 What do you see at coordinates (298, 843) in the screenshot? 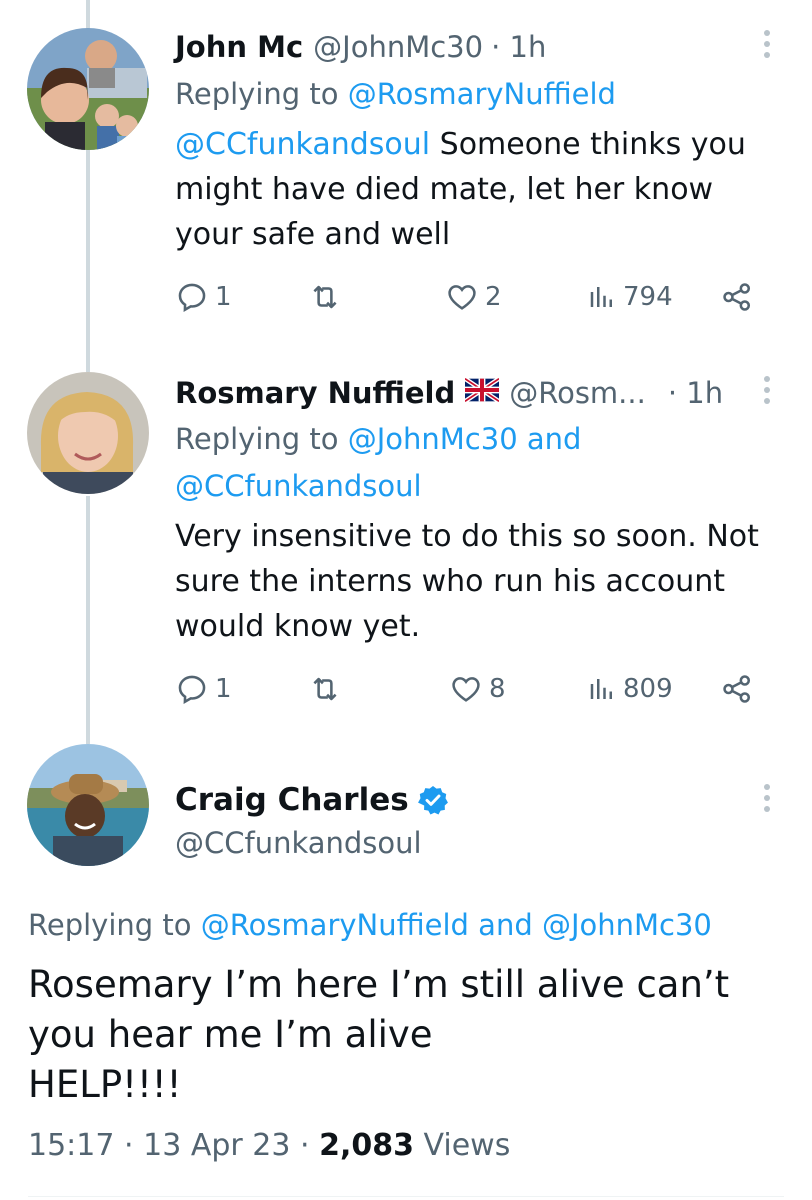
I see `author-handle: @CCfunkandsoul` at bounding box center [298, 843].